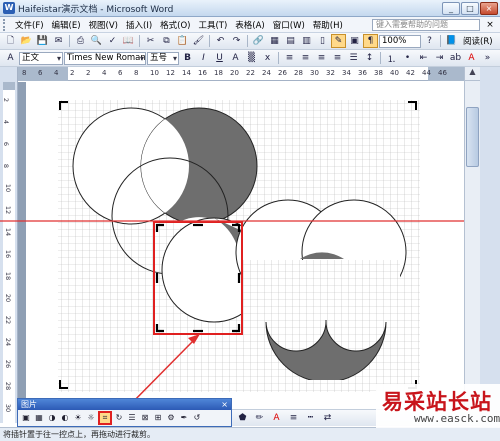  Describe the element at coordinates (8, 386) in the screenshot. I see `ruler-tick-label: 28` at that location.